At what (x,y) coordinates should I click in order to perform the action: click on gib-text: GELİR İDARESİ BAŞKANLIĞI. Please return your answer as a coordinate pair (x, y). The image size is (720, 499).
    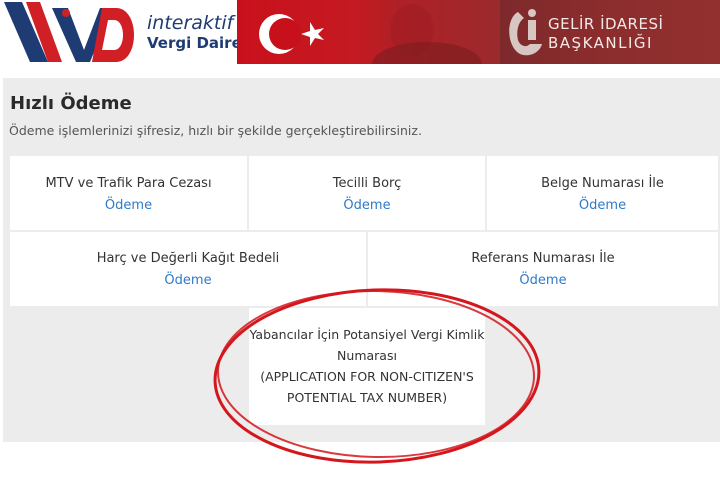
    Looking at the image, I should click on (605, 34).